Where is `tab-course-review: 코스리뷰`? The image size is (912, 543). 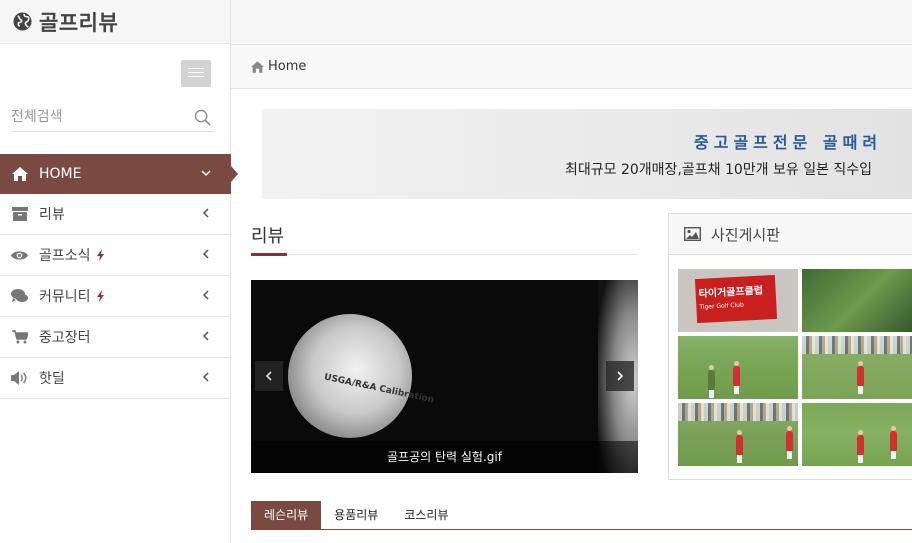 tab-course-review: 코스리뷰 is located at coordinates (426, 515).